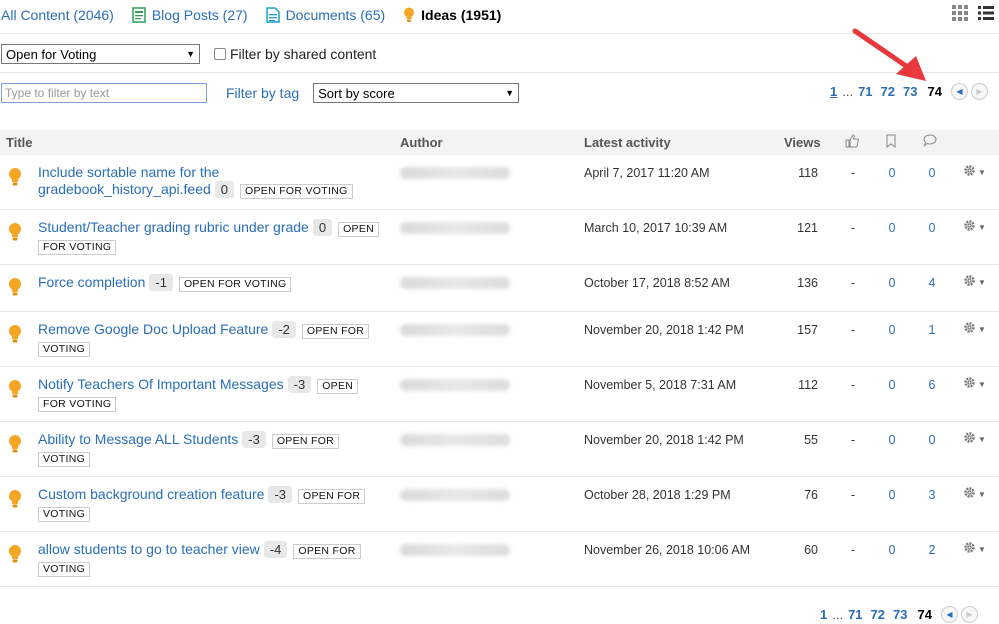 The image size is (999, 624). I want to click on comments-count: 2, so click(932, 550).